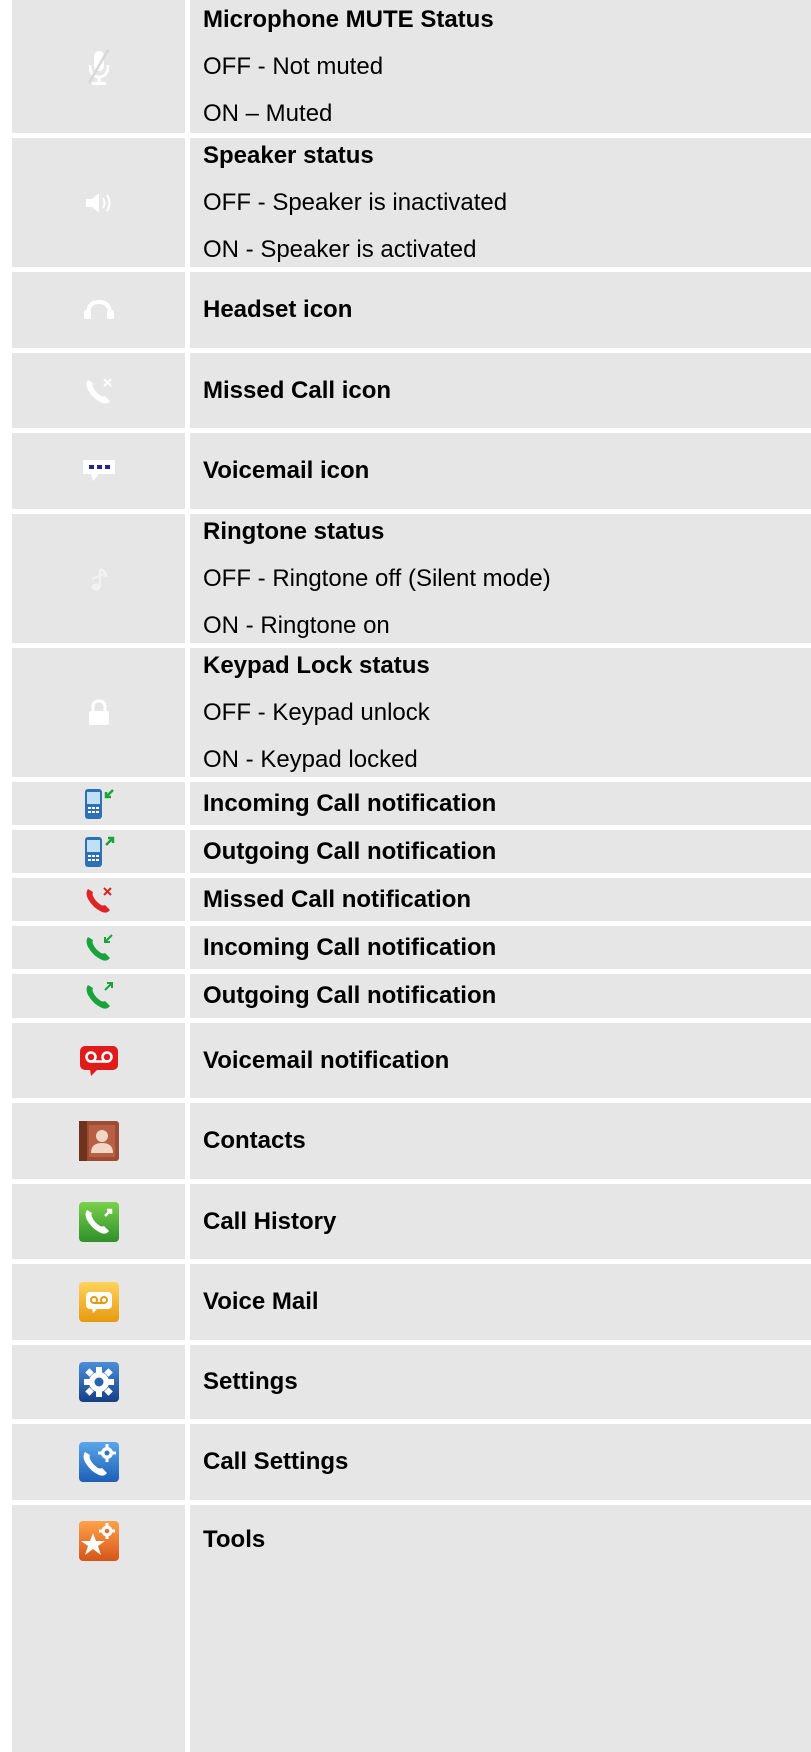 The image size is (811, 1752). What do you see at coordinates (326, 1060) in the screenshot?
I see `row-title: Voicemail notification` at bounding box center [326, 1060].